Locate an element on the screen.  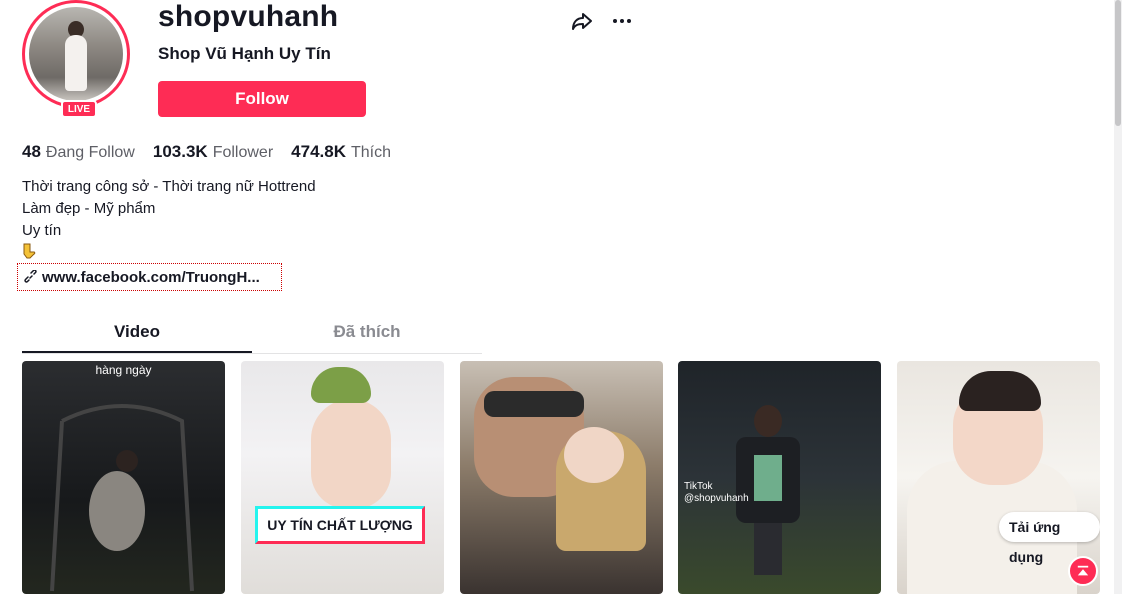
stat-followers: 103.3K Follower is located at coordinates (213, 152).